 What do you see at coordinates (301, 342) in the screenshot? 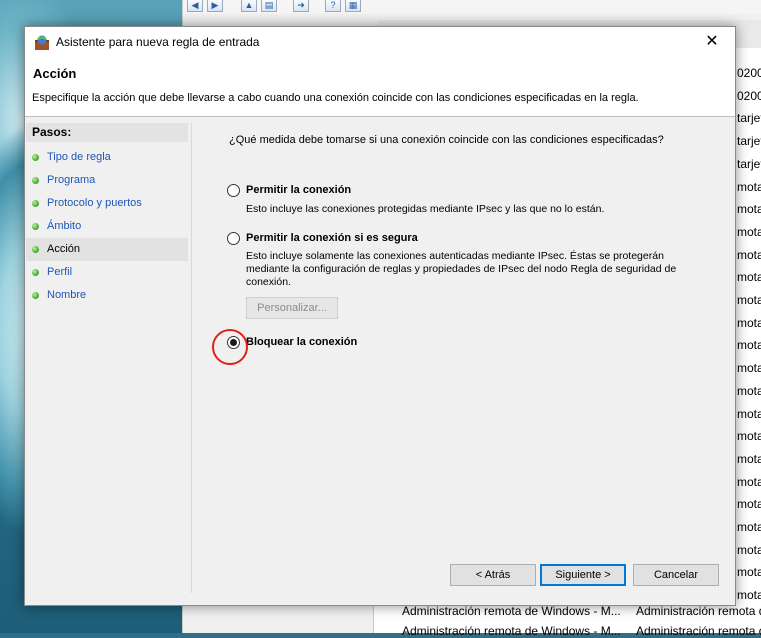
I see `block-connection-label: Bloquear la conexión` at bounding box center [301, 342].